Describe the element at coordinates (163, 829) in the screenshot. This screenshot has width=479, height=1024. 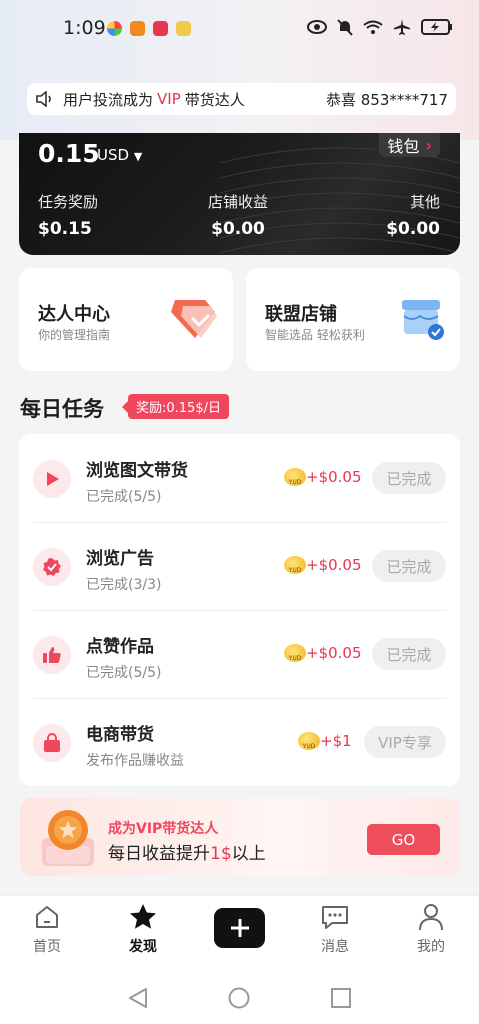
I see `vip-banner-title: 成为VIP带货达人` at that location.